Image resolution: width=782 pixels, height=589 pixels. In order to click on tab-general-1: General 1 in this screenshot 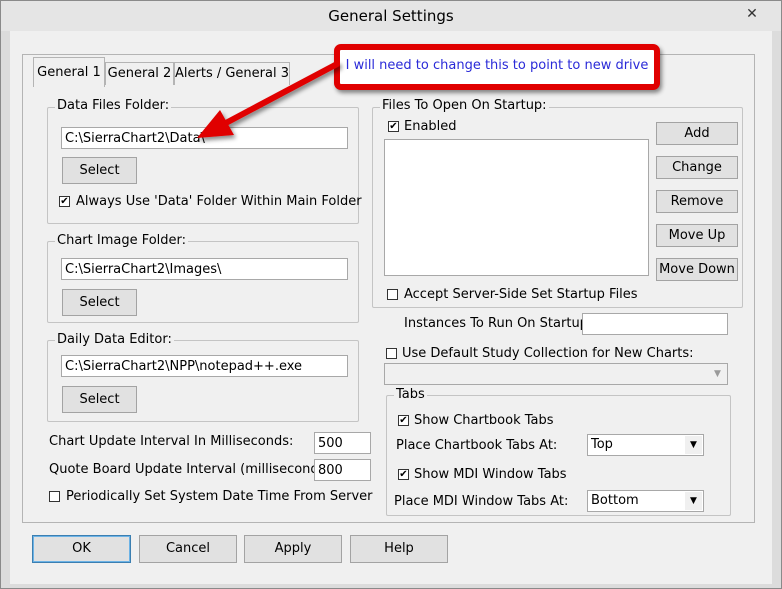, I will do `click(69, 72)`.